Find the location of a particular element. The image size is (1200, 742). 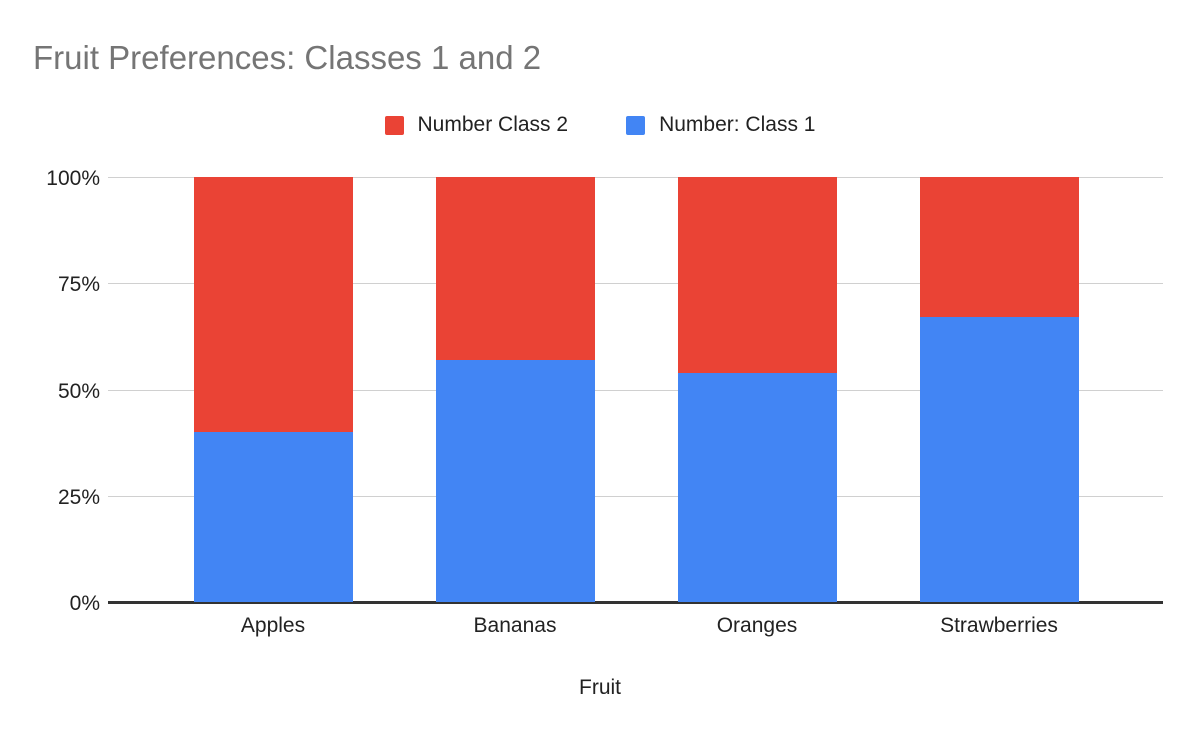

bar-group-oranges is located at coordinates (757, 389).